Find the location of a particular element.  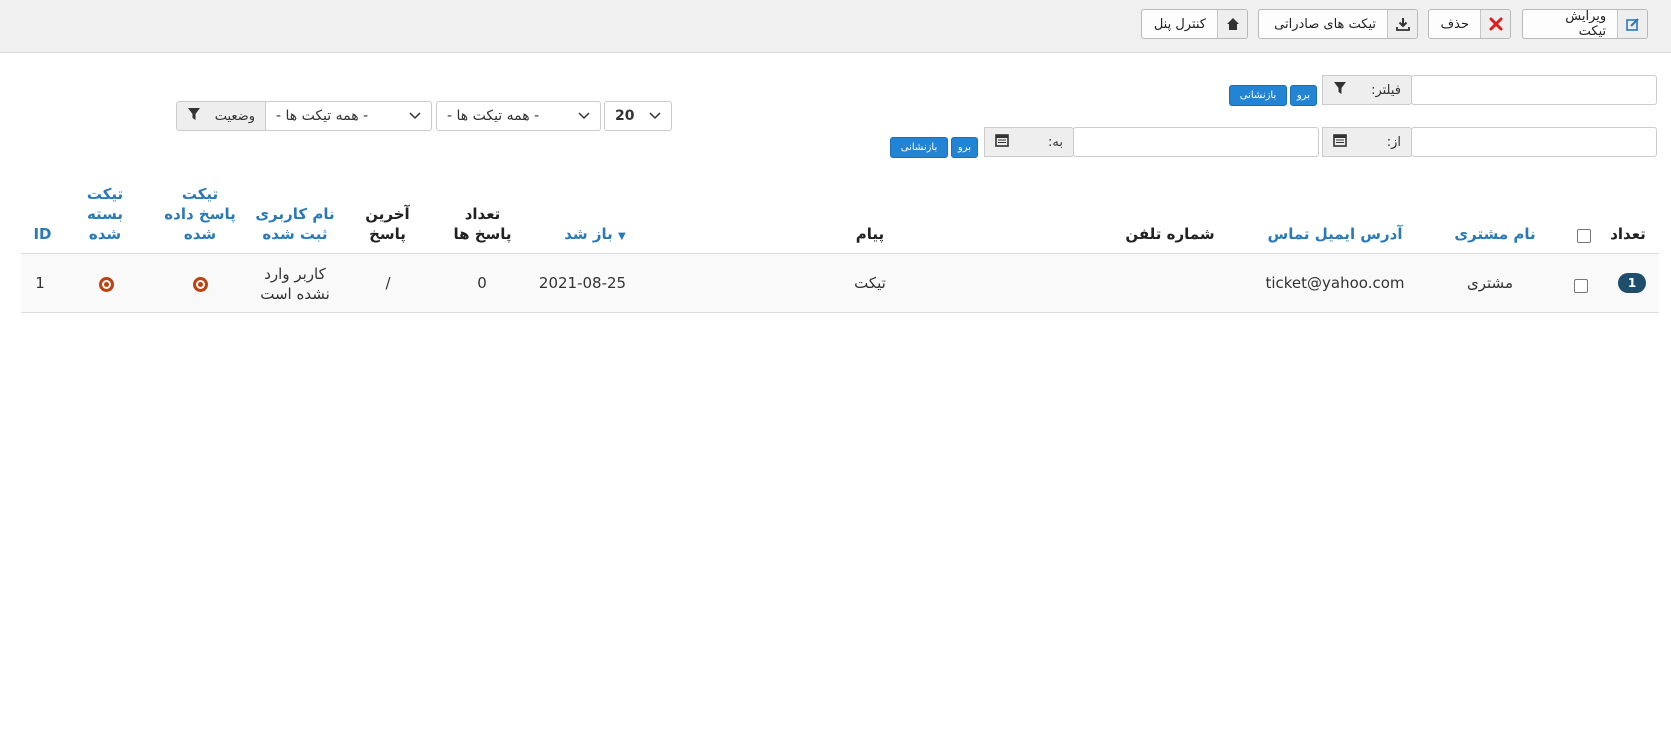

delete-button: حذف is located at coordinates (1469, 24).